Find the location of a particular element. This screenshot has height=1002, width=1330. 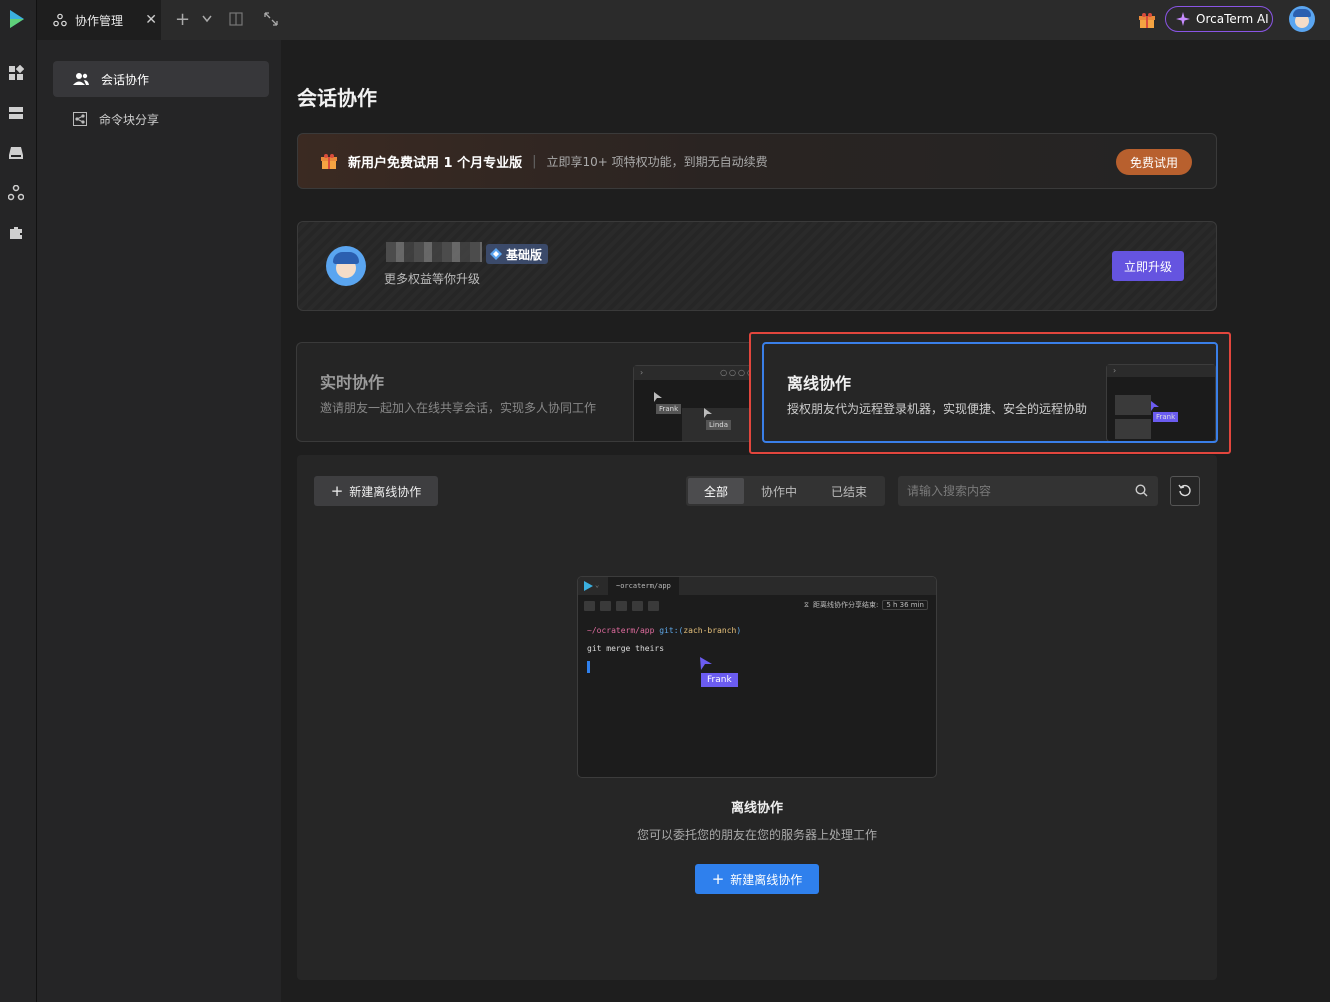

search-input is located at coordinates (1012, 491).